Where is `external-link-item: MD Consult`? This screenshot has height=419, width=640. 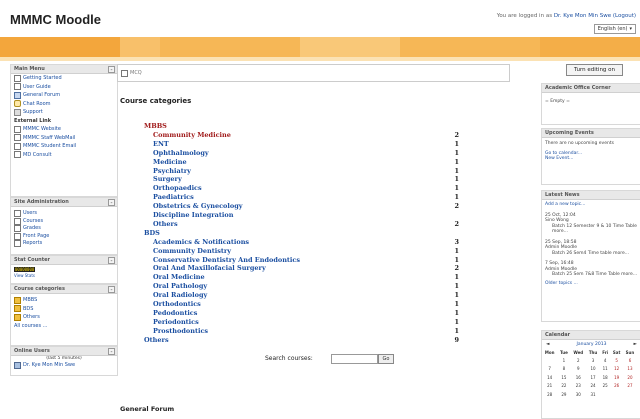 external-link-item: MD Consult is located at coordinates (64, 155).